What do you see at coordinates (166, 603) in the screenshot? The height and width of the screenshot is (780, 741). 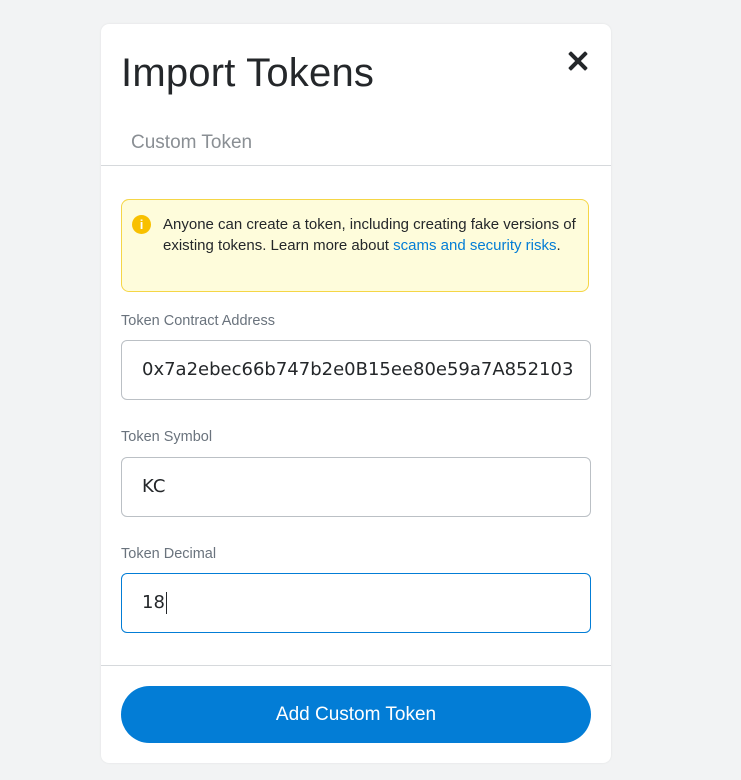 I see `text-caret` at bounding box center [166, 603].